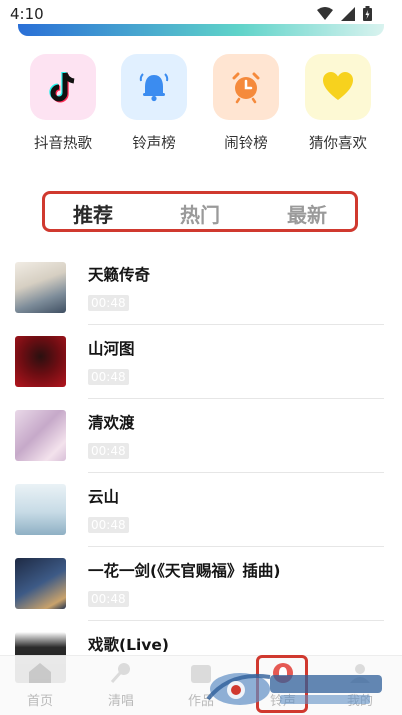  What do you see at coordinates (27, 14) in the screenshot?
I see `status-time: 4:10` at bounding box center [27, 14].